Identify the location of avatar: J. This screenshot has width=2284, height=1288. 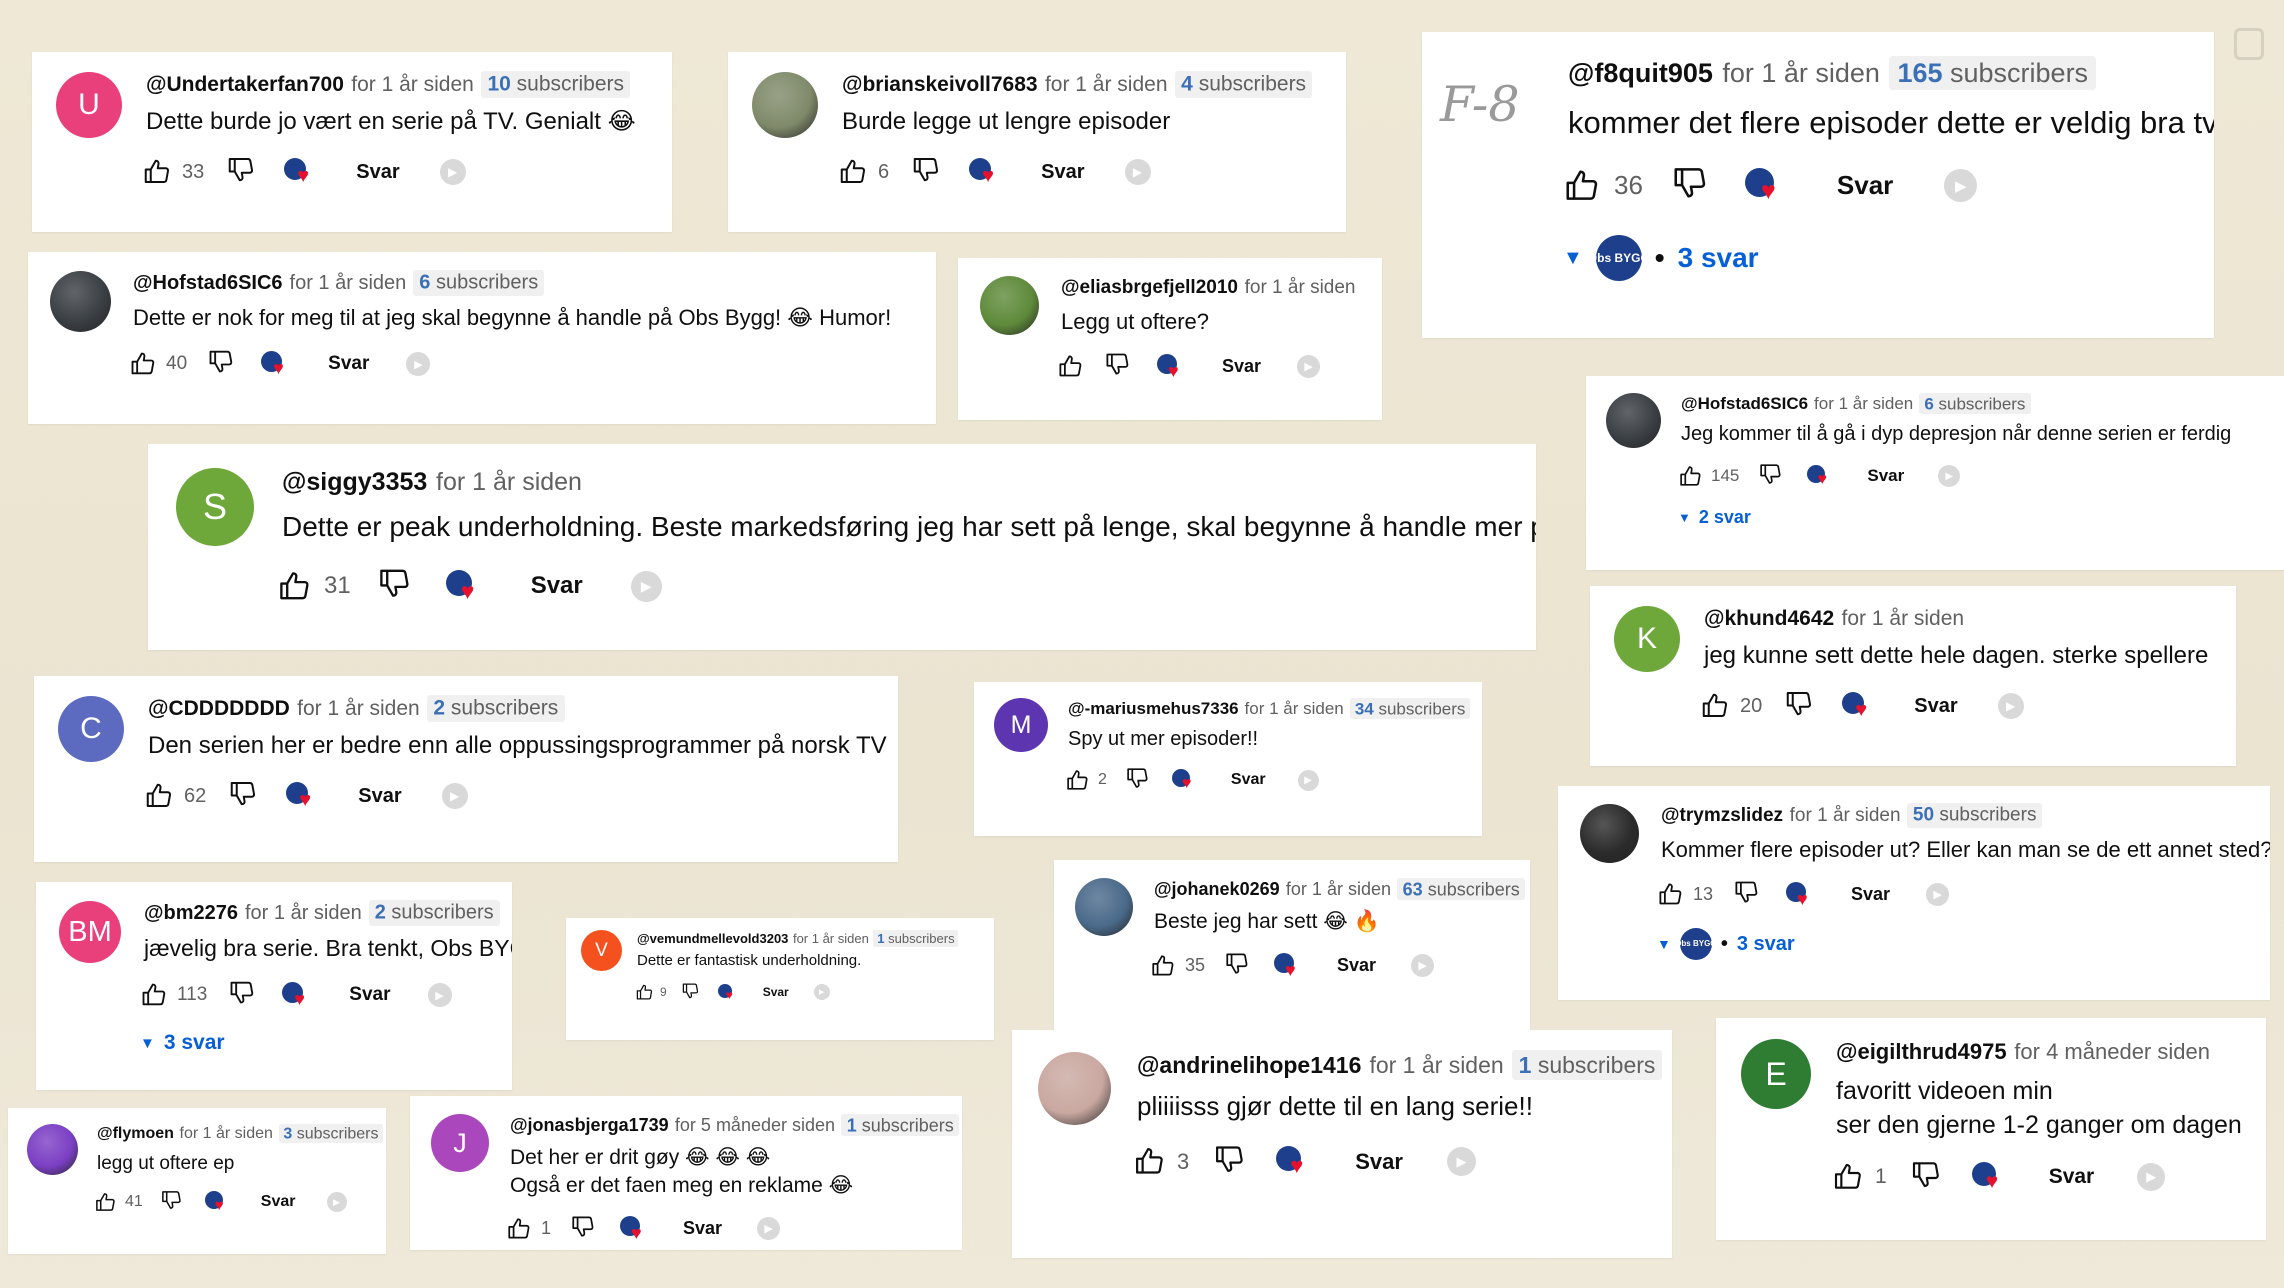
(460, 1143).